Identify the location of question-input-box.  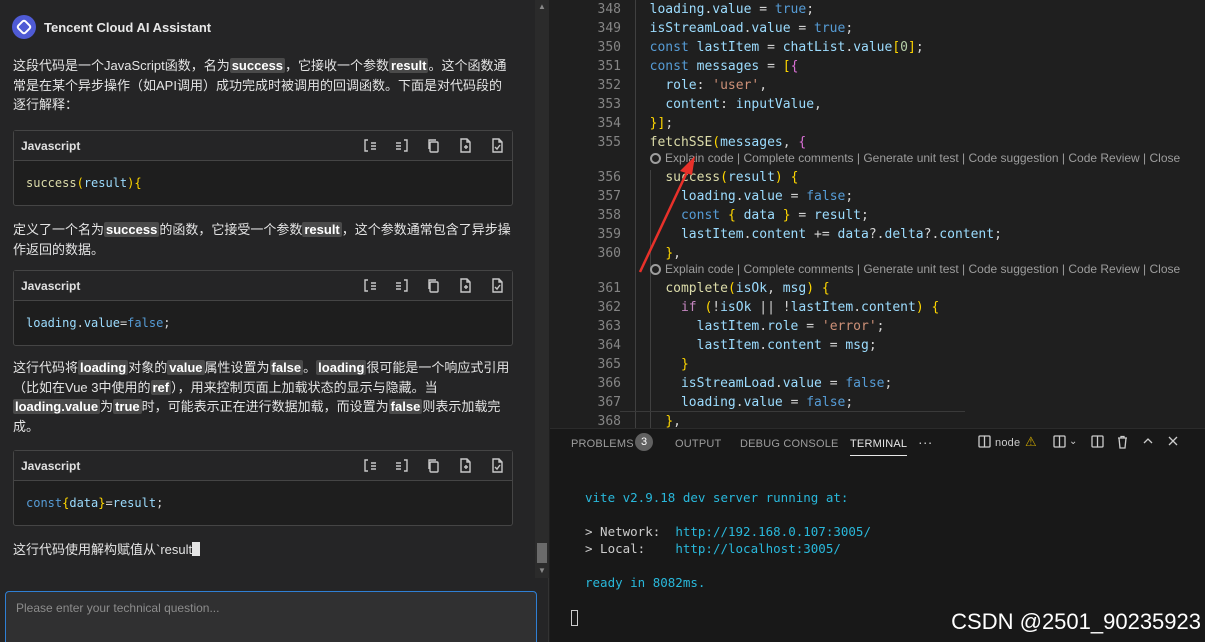
(271, 616).